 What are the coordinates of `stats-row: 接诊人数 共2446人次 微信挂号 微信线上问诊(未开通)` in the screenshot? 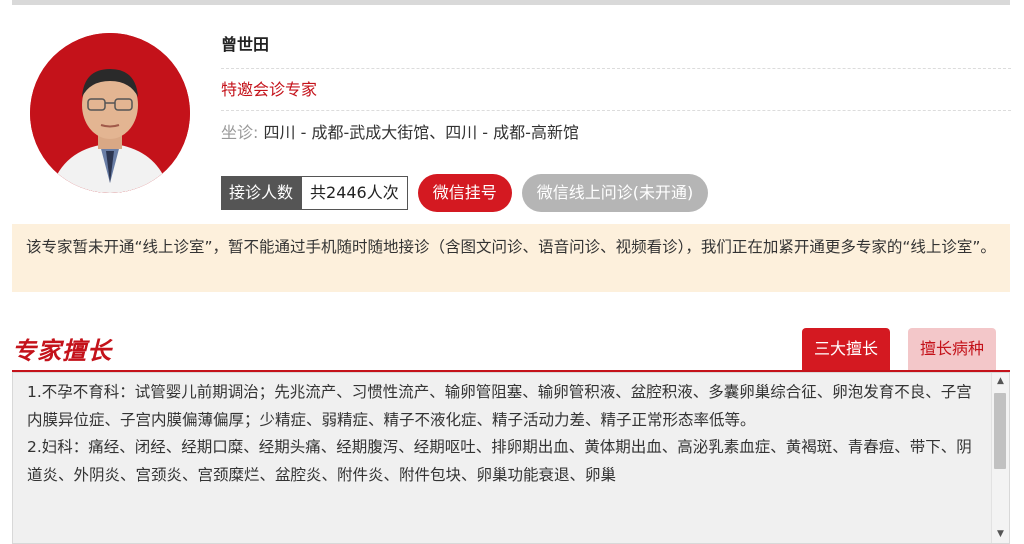 It's located at (465, 193).